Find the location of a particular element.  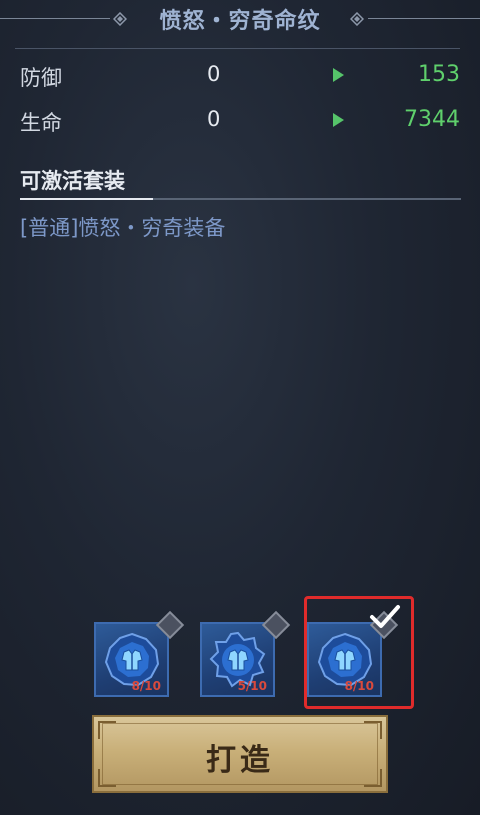

stat-new-value: 153 is located at coordinates (439, 74).